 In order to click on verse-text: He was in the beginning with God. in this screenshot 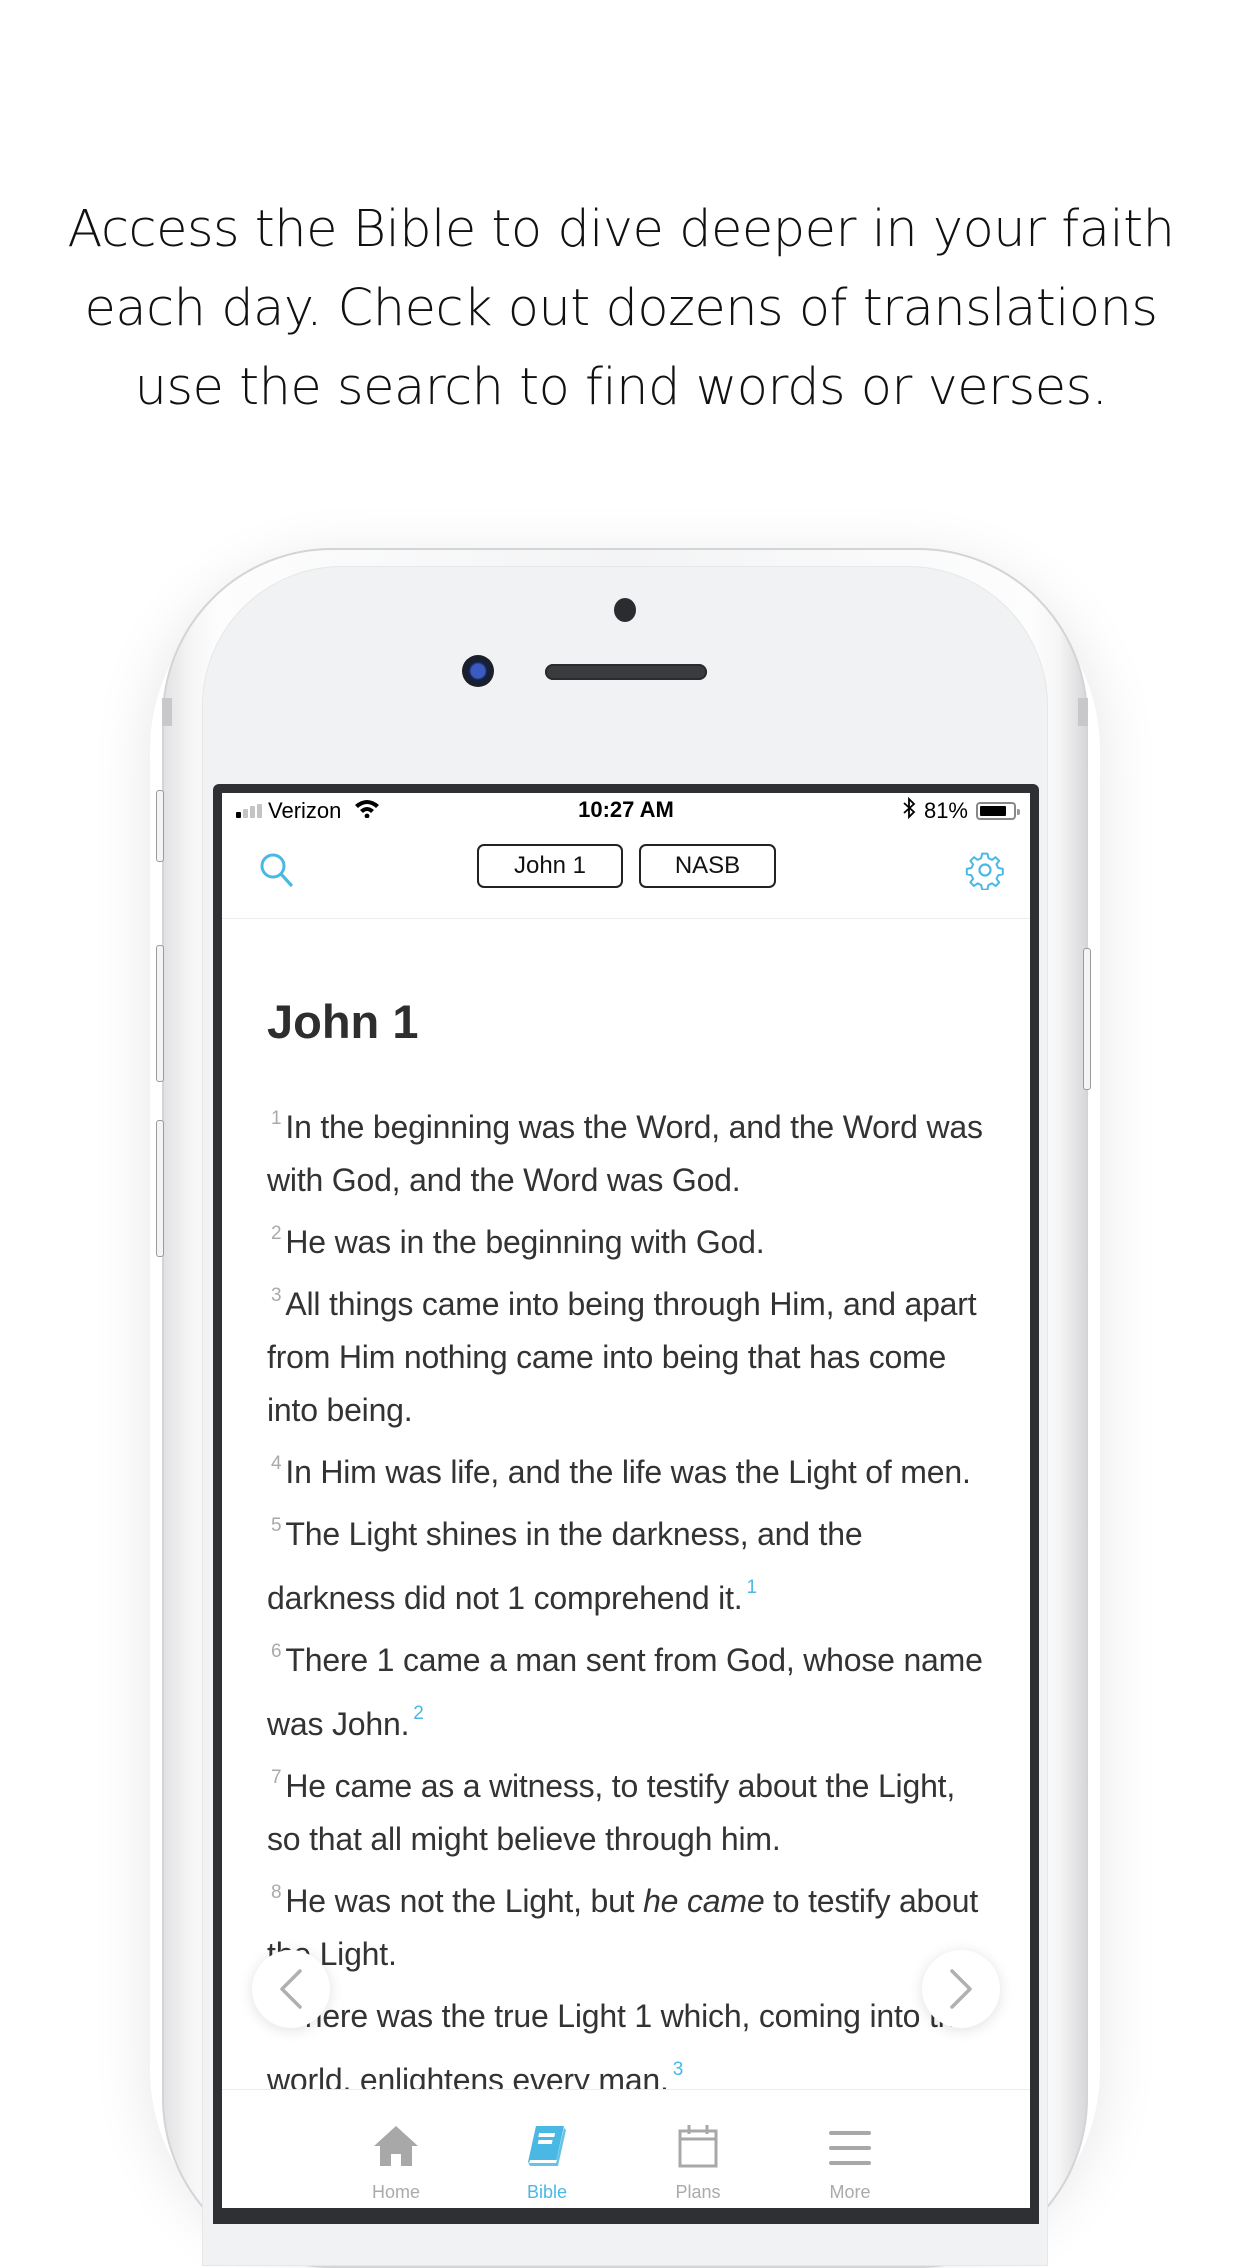, I will do `click(525, 1242)`.